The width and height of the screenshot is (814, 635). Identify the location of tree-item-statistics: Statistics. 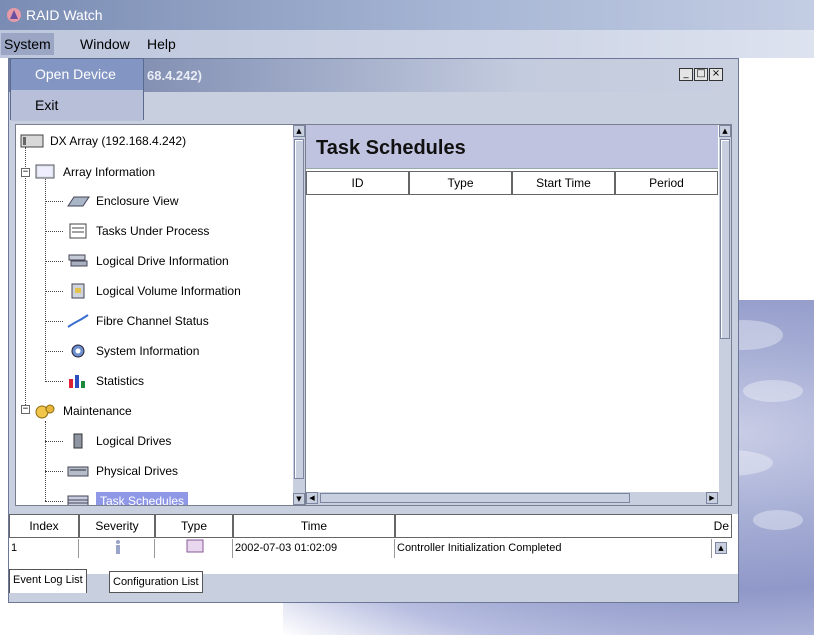
(105, 381).